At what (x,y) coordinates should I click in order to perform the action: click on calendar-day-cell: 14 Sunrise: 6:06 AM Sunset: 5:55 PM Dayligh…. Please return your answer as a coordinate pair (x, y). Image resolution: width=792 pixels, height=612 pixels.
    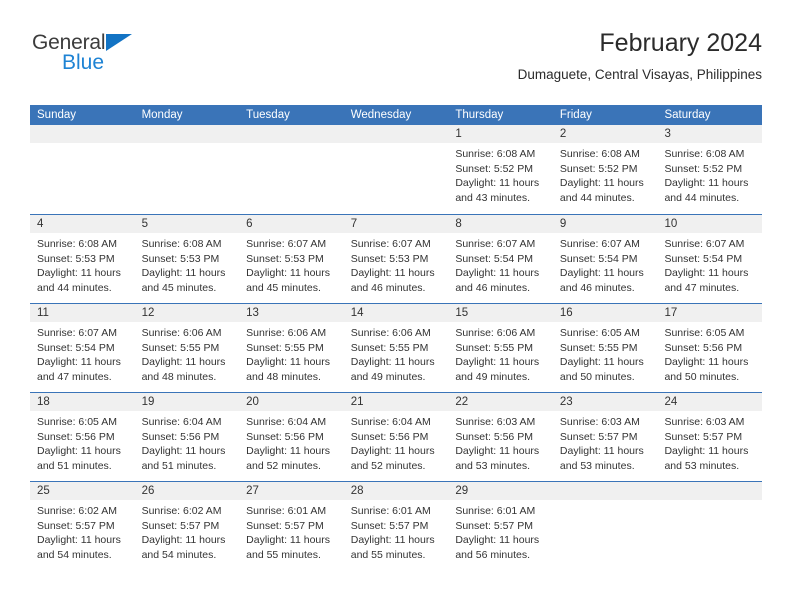
    Looking at the image, I should click on (396, 348).